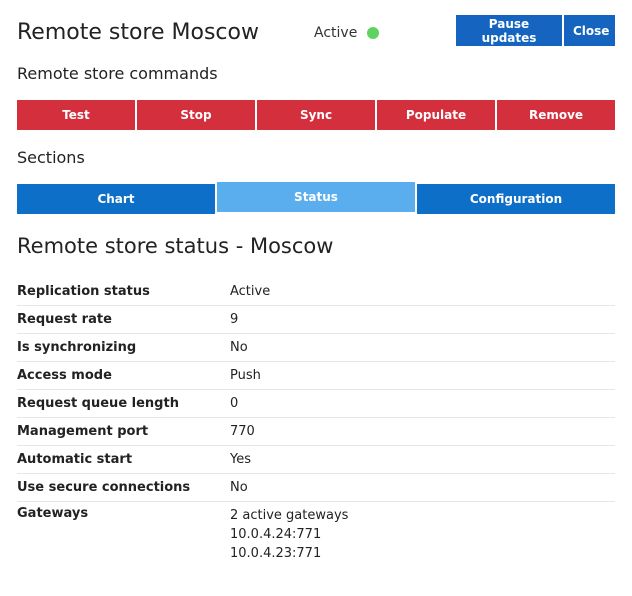  I want to click on table-row: Use secure connections No, so click(316, 488).